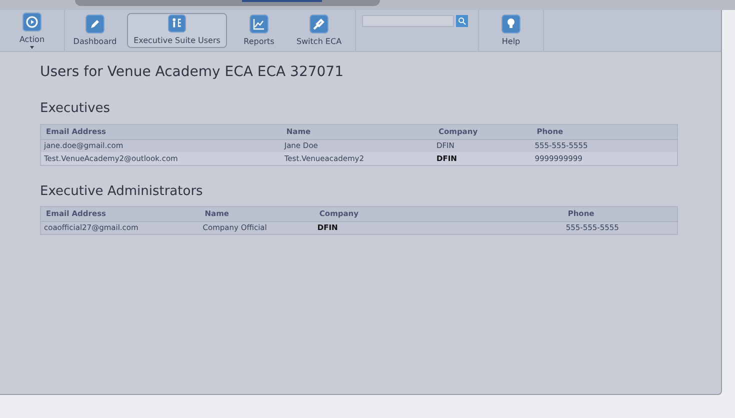  I want to click on toolbar-button: Reports, so click(259, 30).